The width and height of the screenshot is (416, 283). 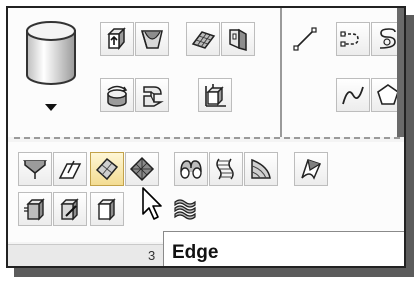 I want to click on patch-surface-button, so click(x=311, y=169).